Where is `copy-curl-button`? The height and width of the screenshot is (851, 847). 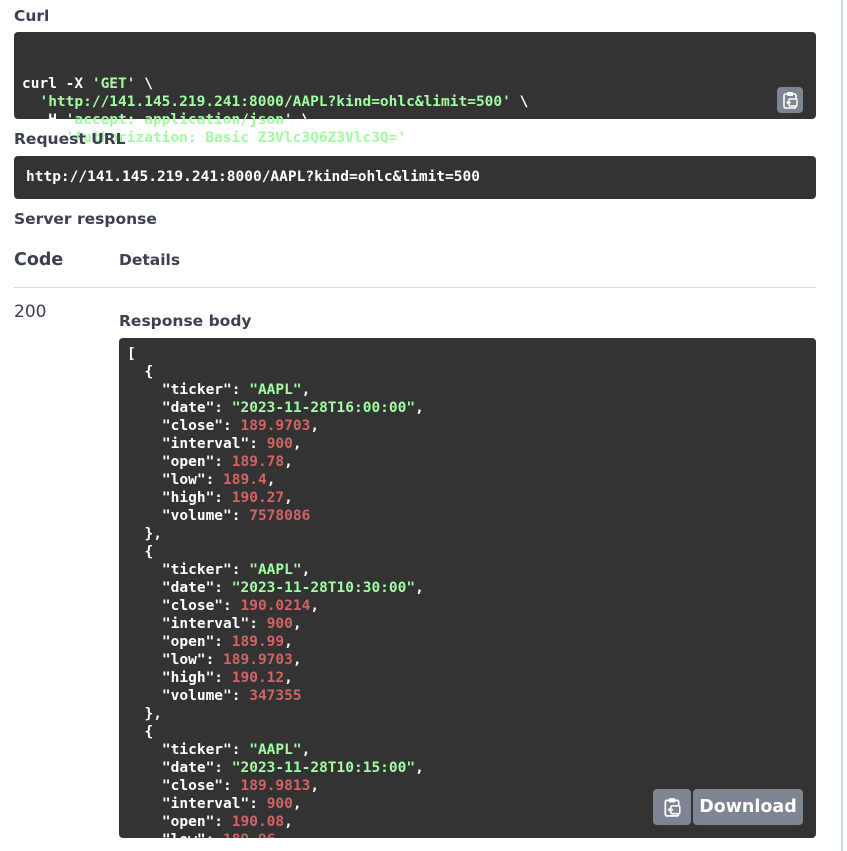
copy-curl-button is located at coordinates (790, 100).